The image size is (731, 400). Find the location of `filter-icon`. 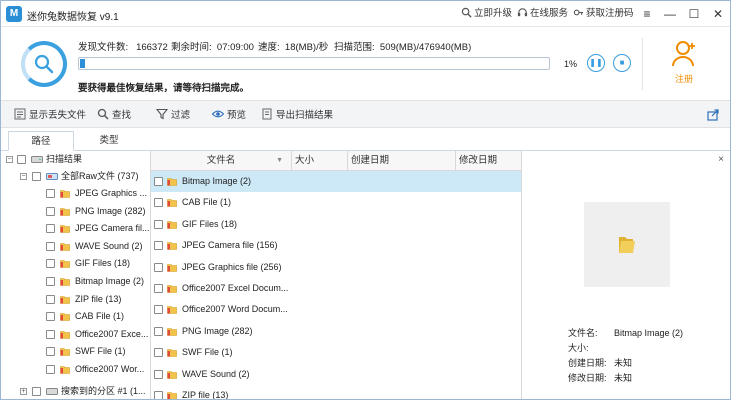

filter-icon is located at coordinates (162, 114).